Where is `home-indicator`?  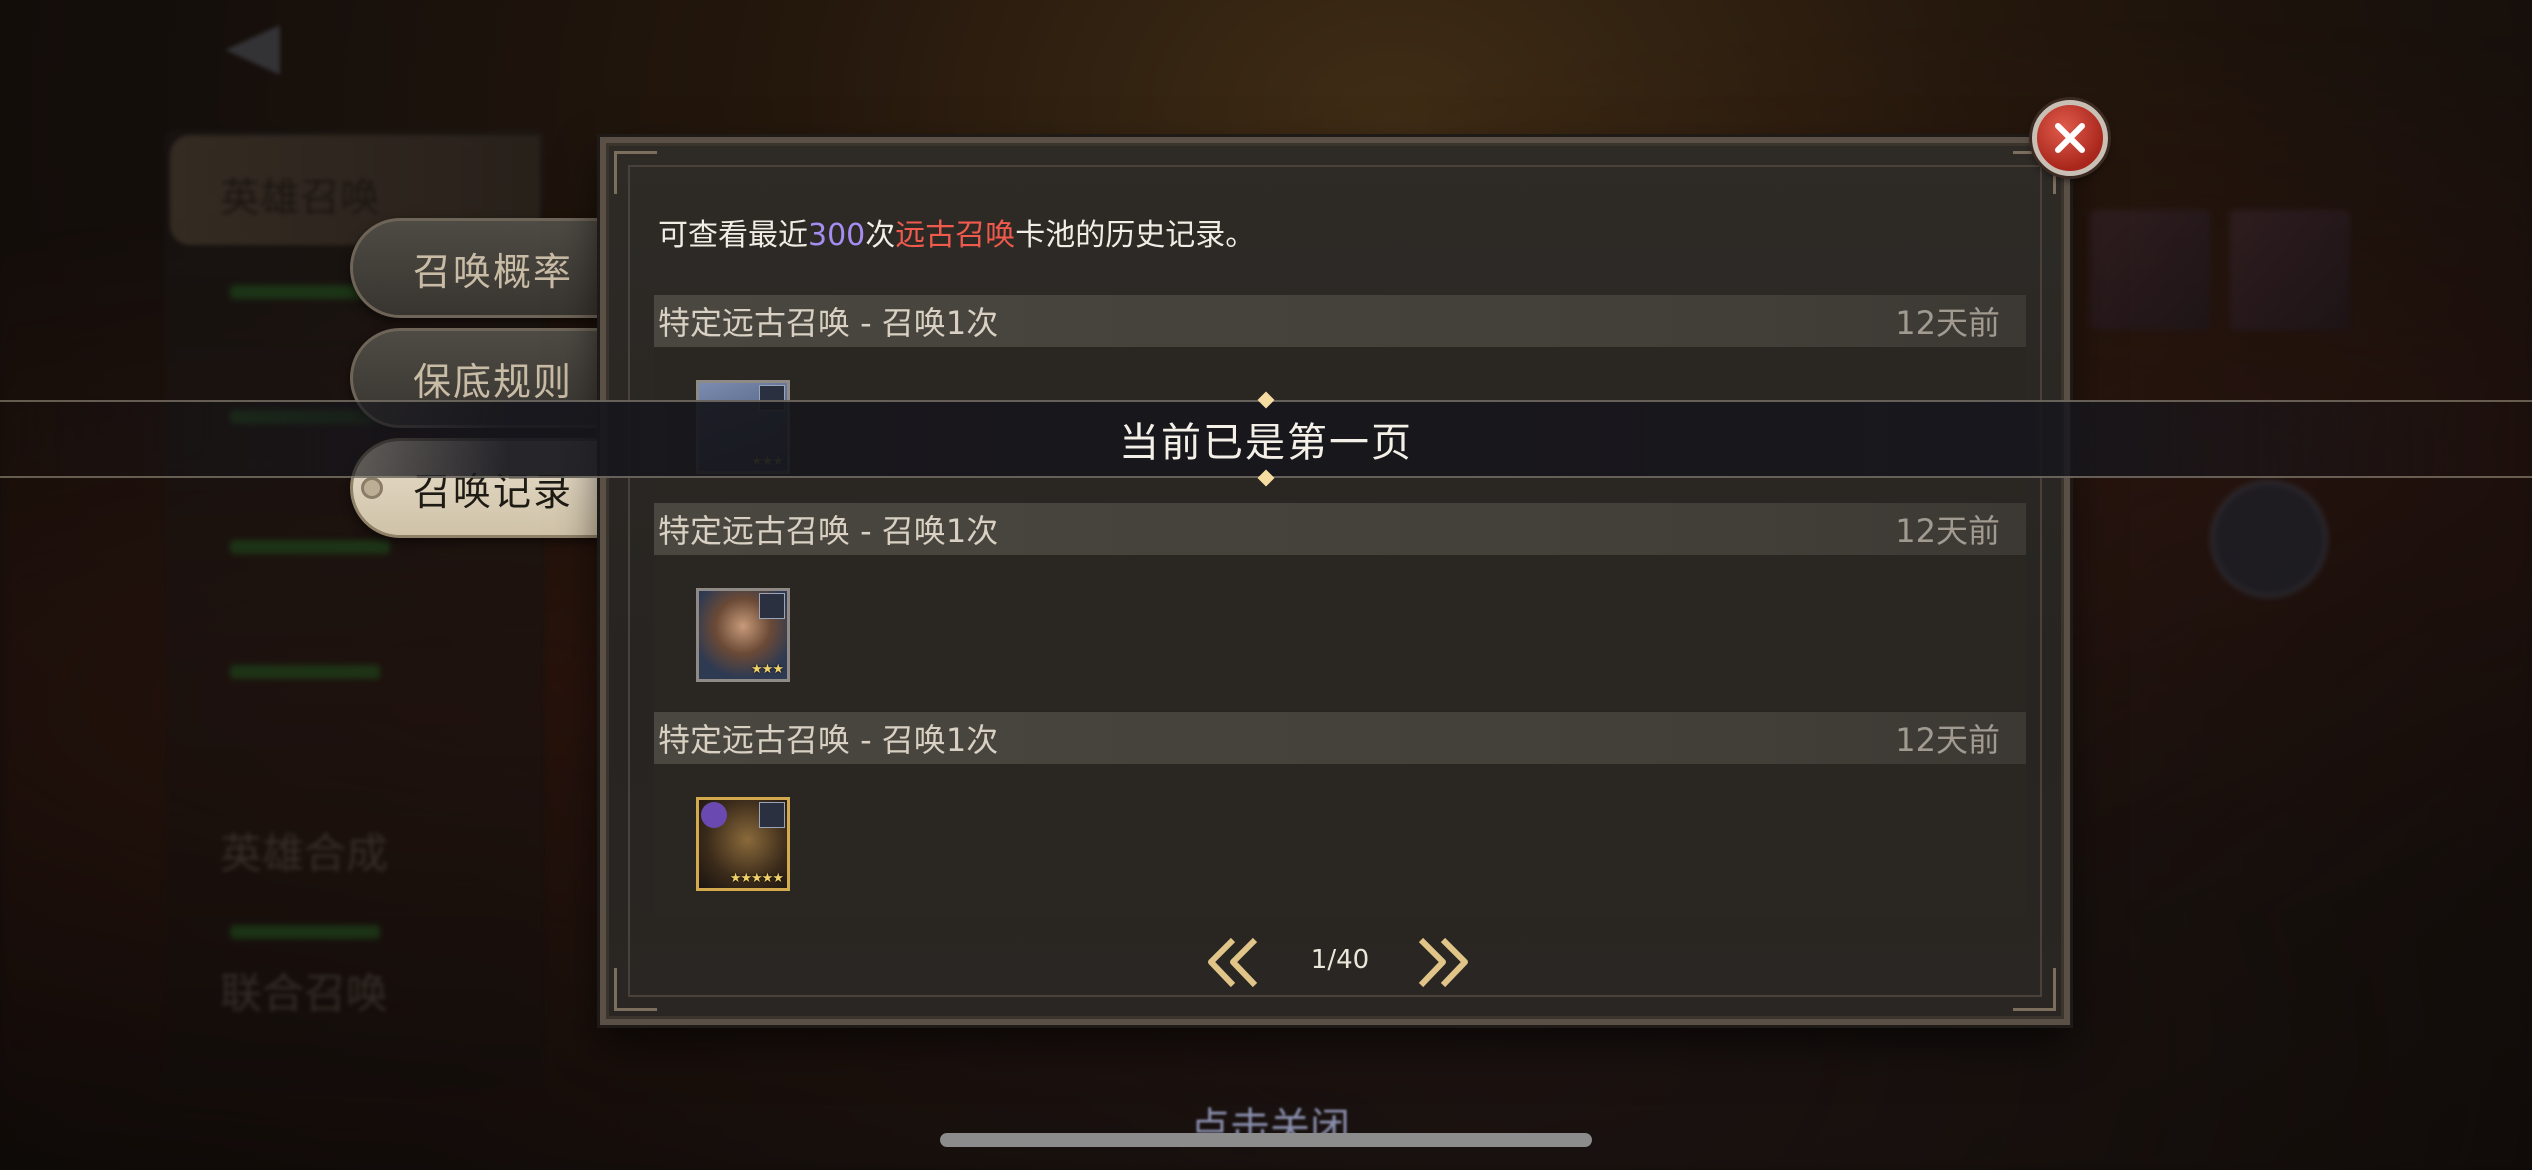 home-indicator is located at coordinates (1266, 1140).